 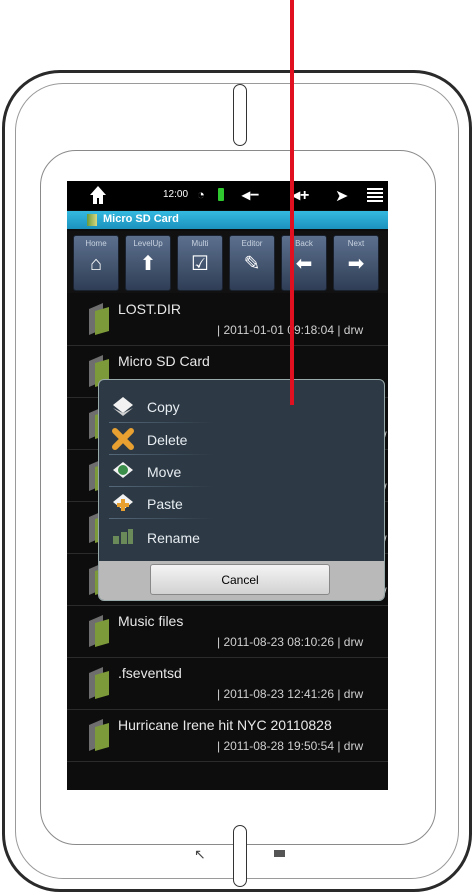 What do you see at coordinates (151, 621) in the screenshot?
I see `file-name: Music files` at bounding box center [151, 621].